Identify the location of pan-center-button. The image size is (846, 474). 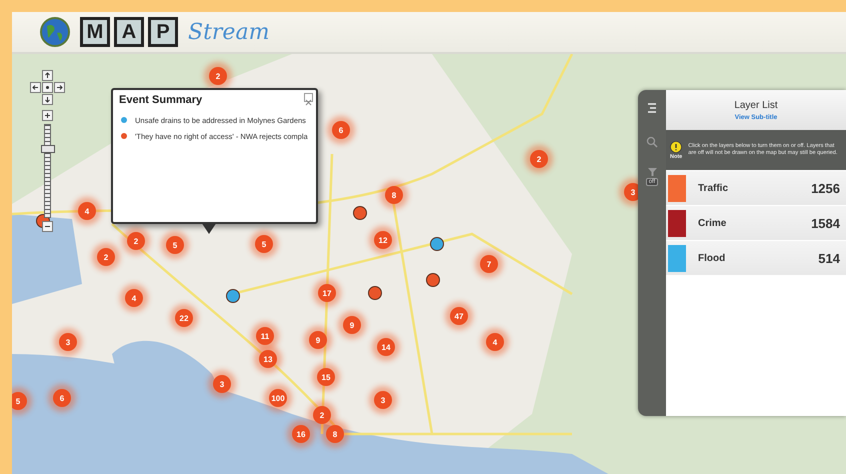
(47, 87).